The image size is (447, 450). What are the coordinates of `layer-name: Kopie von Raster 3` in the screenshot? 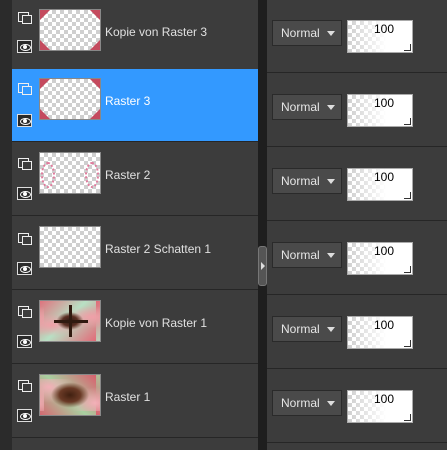 It's located at (156, 36).